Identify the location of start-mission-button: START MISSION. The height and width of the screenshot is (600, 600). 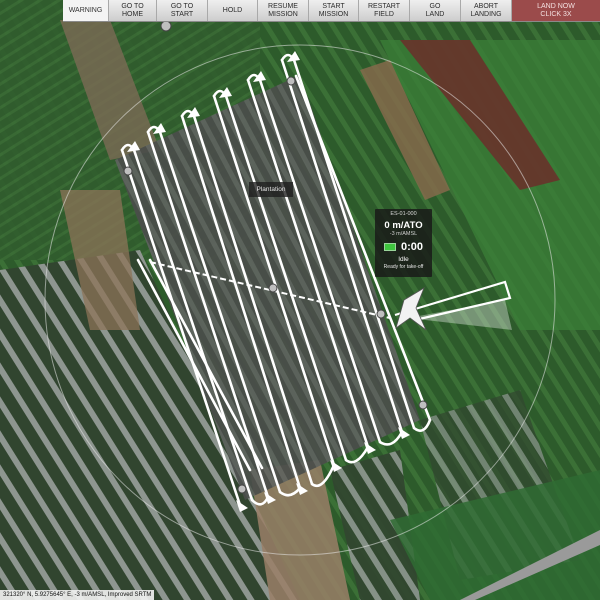
(334, 10).